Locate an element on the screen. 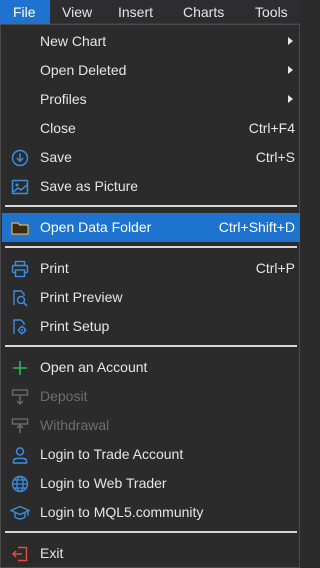  menu-item-login-trade-account: Login to Trade Account is located at coordinates (151, 454).